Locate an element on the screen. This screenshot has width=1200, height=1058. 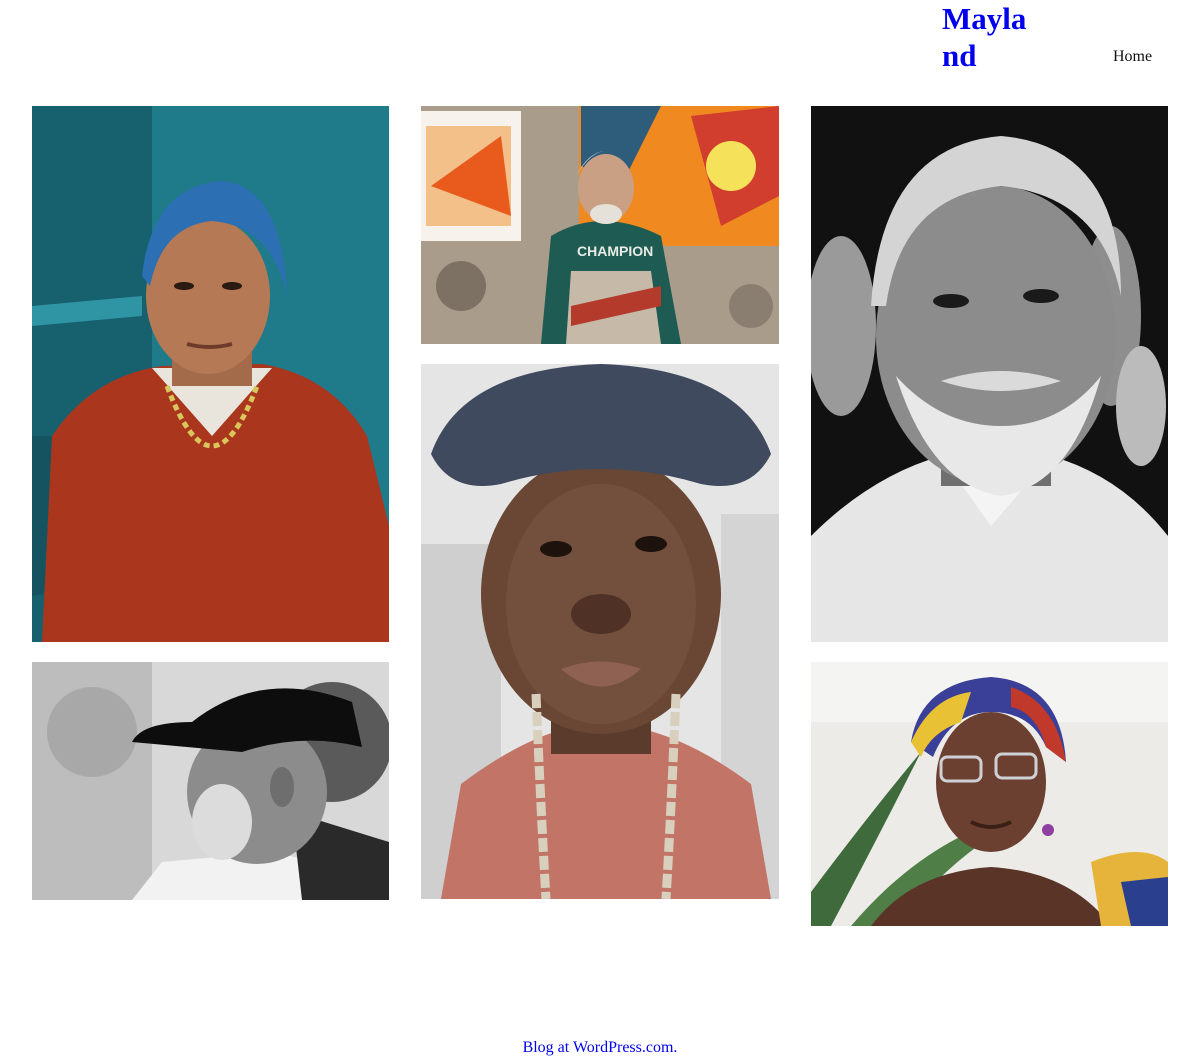
svg-text: CHAMPION is located at coordinates (615, 251).